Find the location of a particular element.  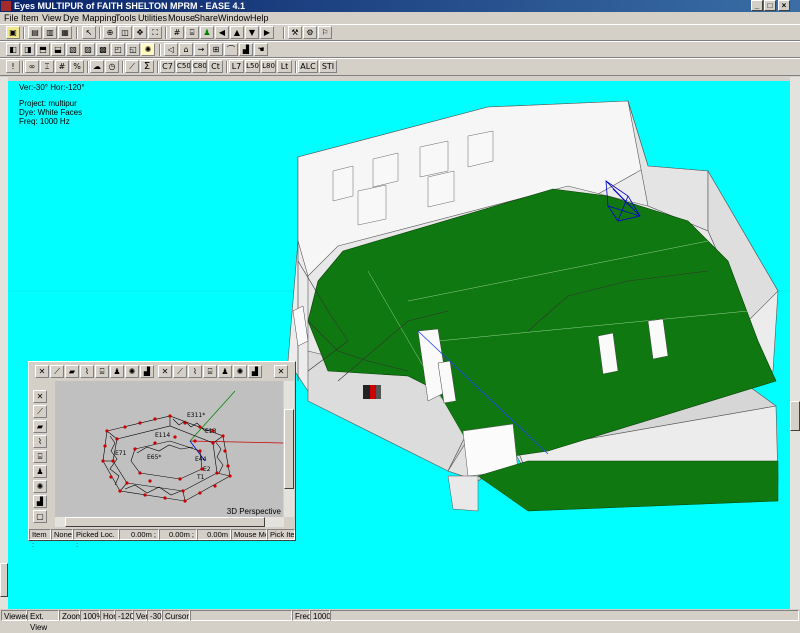

slope-icon: ⟋ is located at coordinates (132, 66).